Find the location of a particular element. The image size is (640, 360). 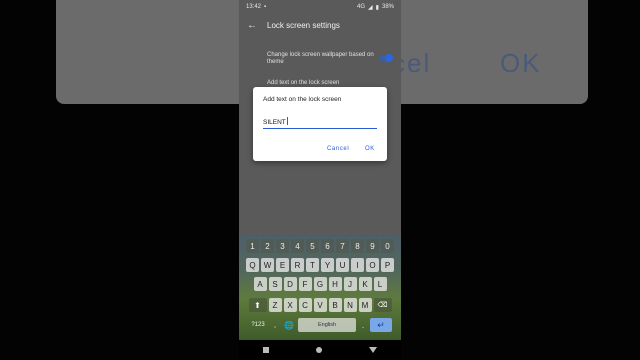

keyboard-row-zxcv: ⬆ Z X C V B N M ⌫ is located at coordinates (320, 305).